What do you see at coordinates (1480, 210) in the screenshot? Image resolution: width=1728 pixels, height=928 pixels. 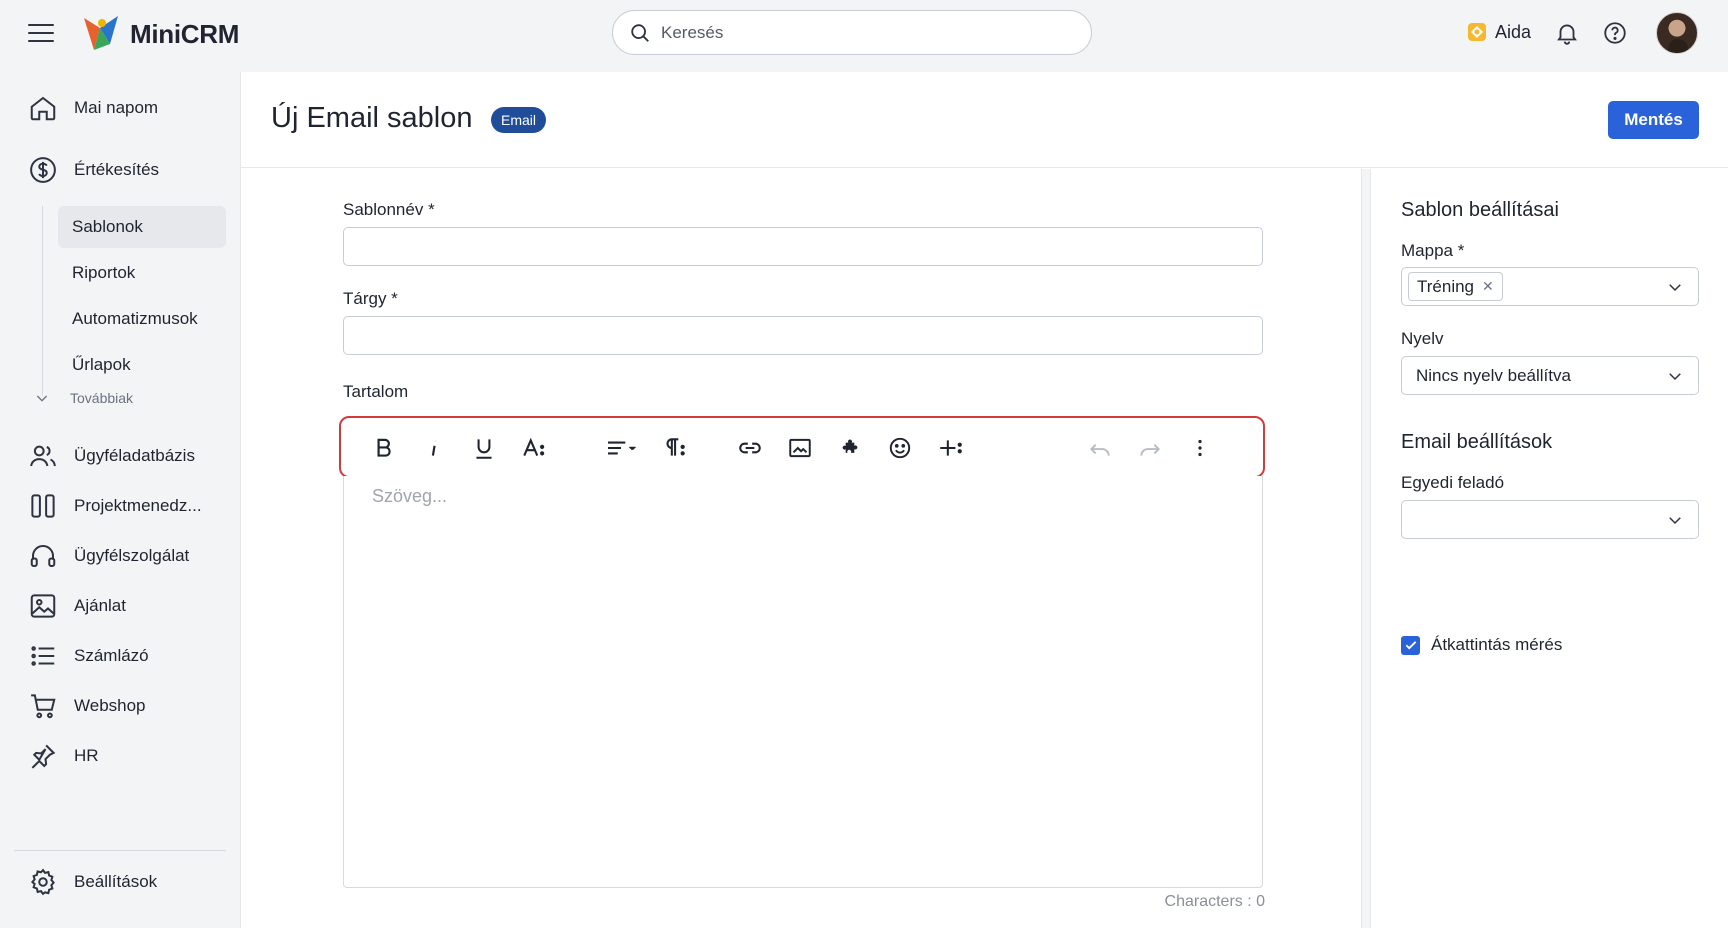 I see `template-settings-title: Sablon beállításai` at bounding box center [1480, 210].